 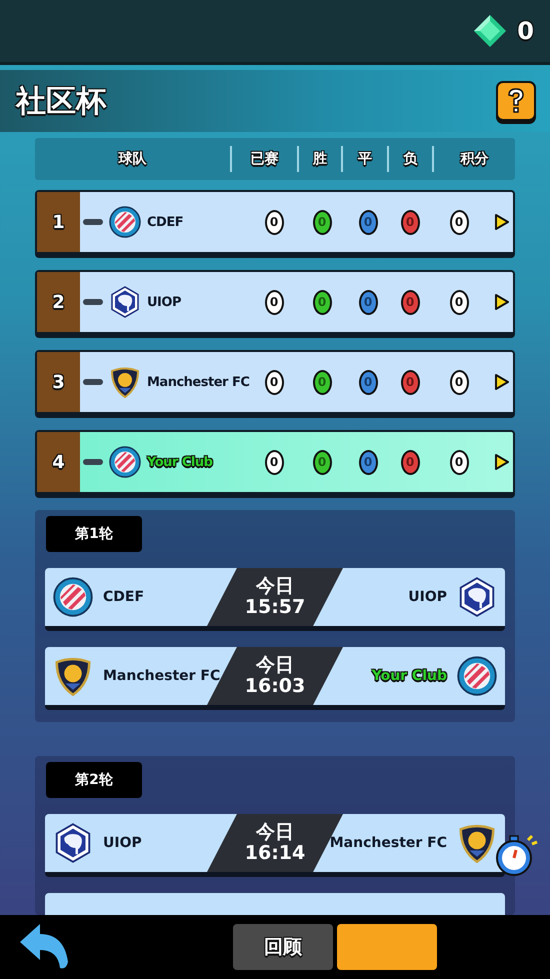 I want to click on team-row: 2 UIOP 0 0 0 0 0, so click(x=275, y=304).